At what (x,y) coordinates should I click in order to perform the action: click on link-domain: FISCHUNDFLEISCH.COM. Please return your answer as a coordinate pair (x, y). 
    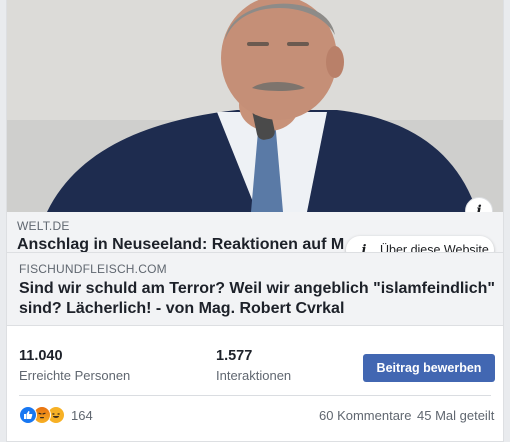
    Looking at the image, I should click on (93, 269).